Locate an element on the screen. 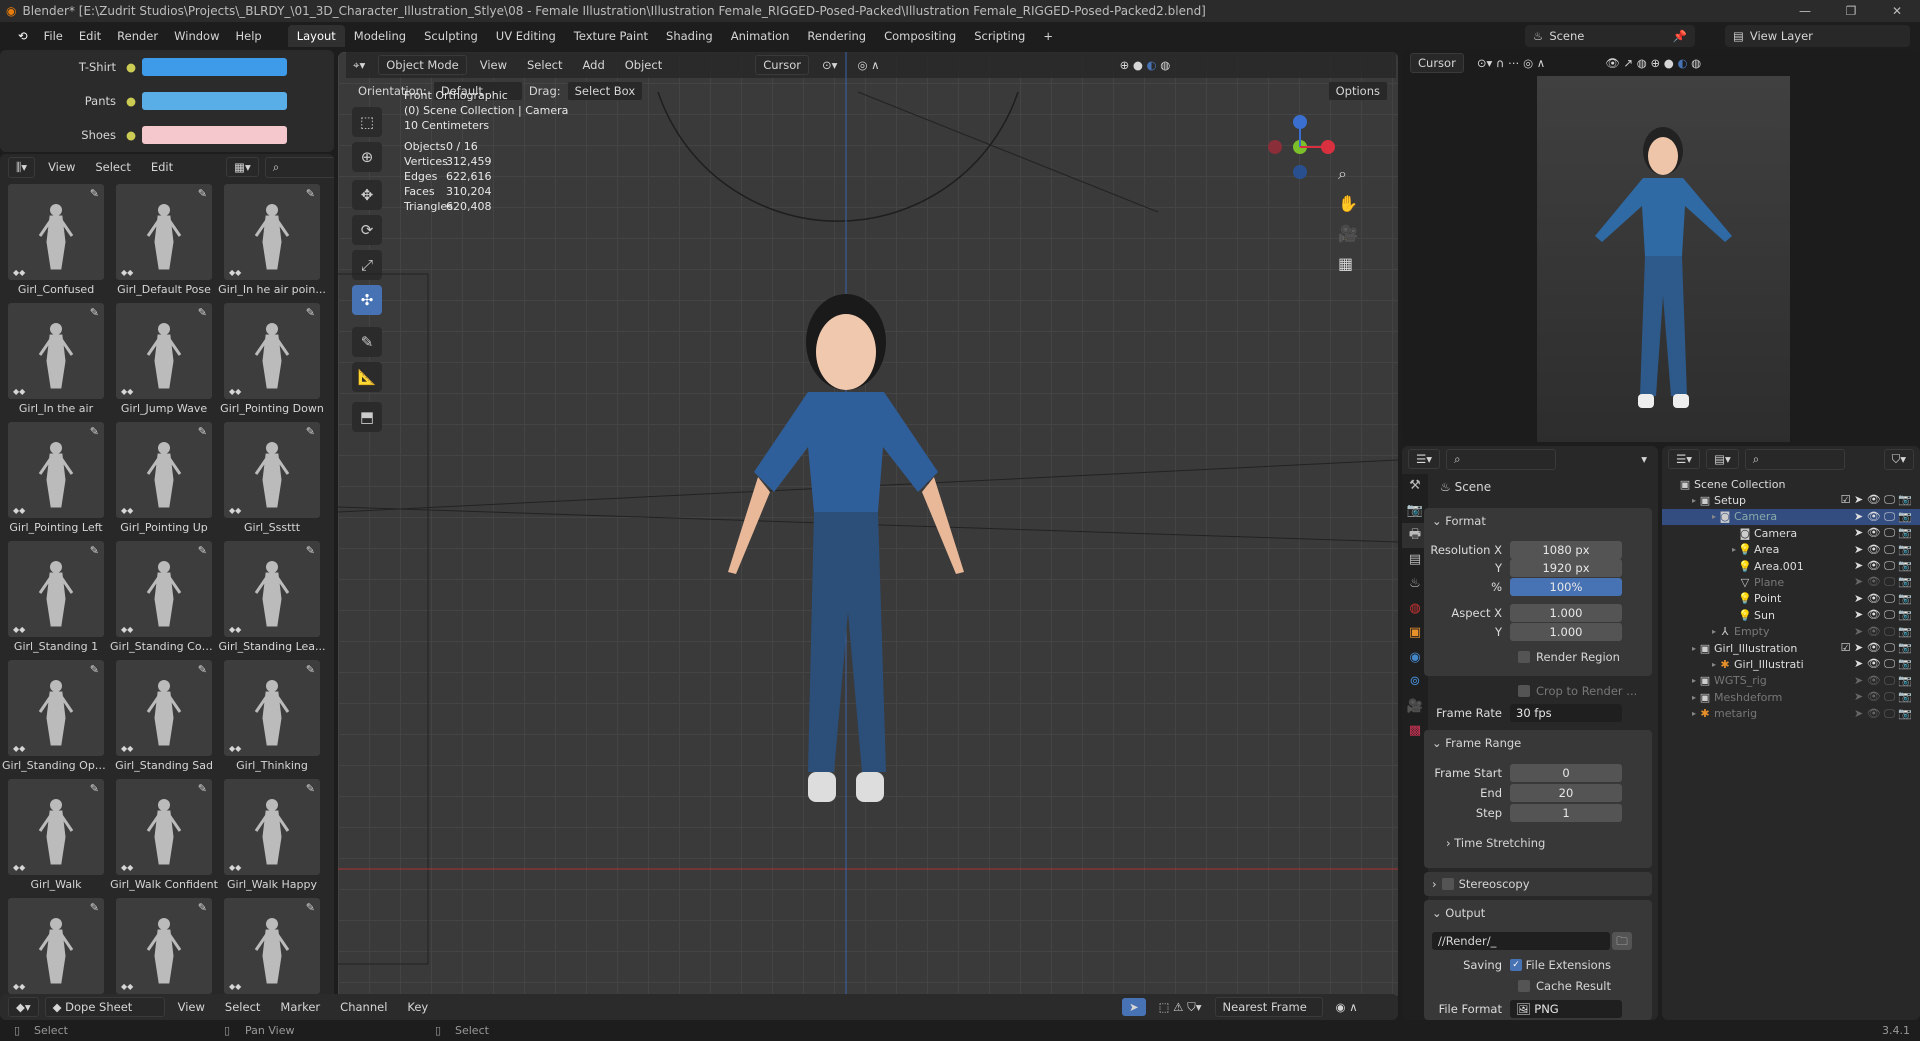  tab-modeling: Modeling is located at coordinates (380, 36).